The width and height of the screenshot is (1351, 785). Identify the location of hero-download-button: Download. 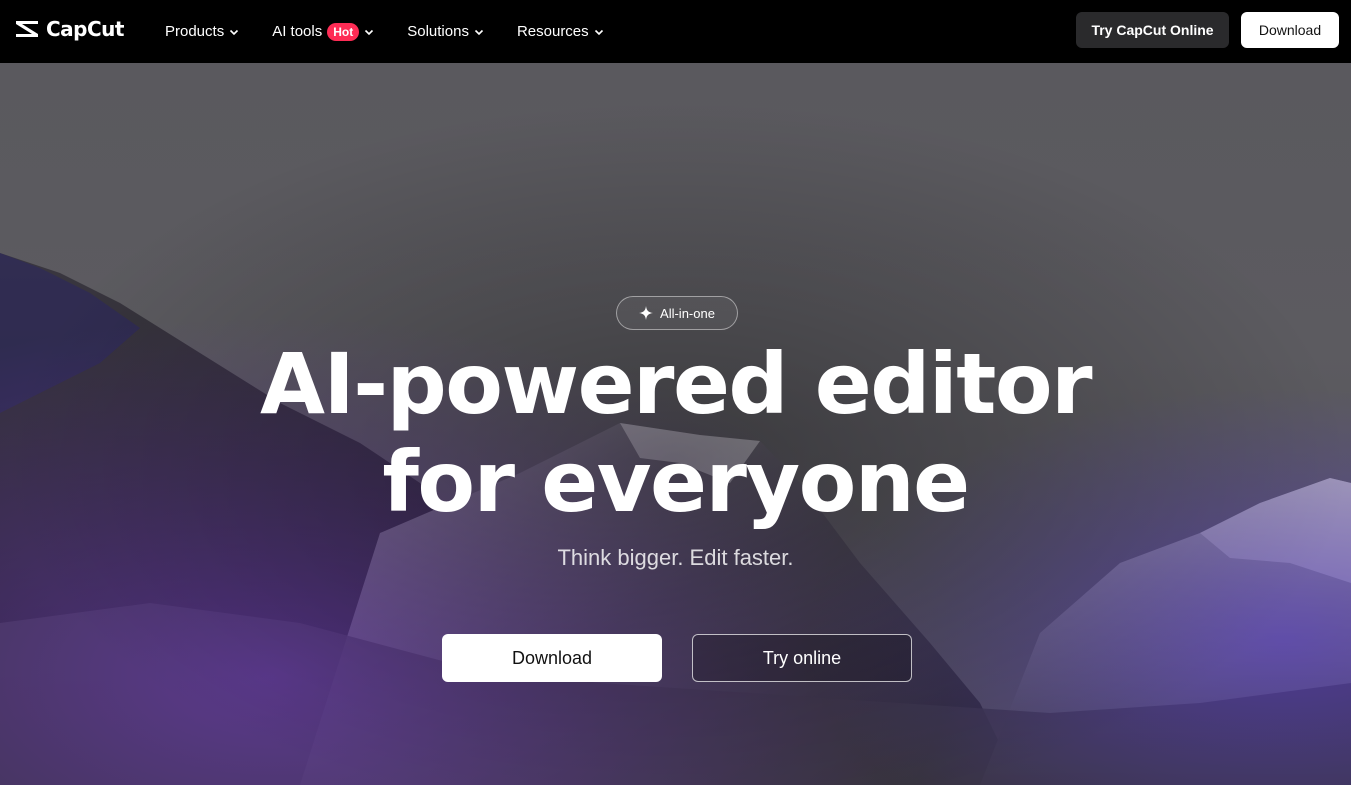
(552, 658).